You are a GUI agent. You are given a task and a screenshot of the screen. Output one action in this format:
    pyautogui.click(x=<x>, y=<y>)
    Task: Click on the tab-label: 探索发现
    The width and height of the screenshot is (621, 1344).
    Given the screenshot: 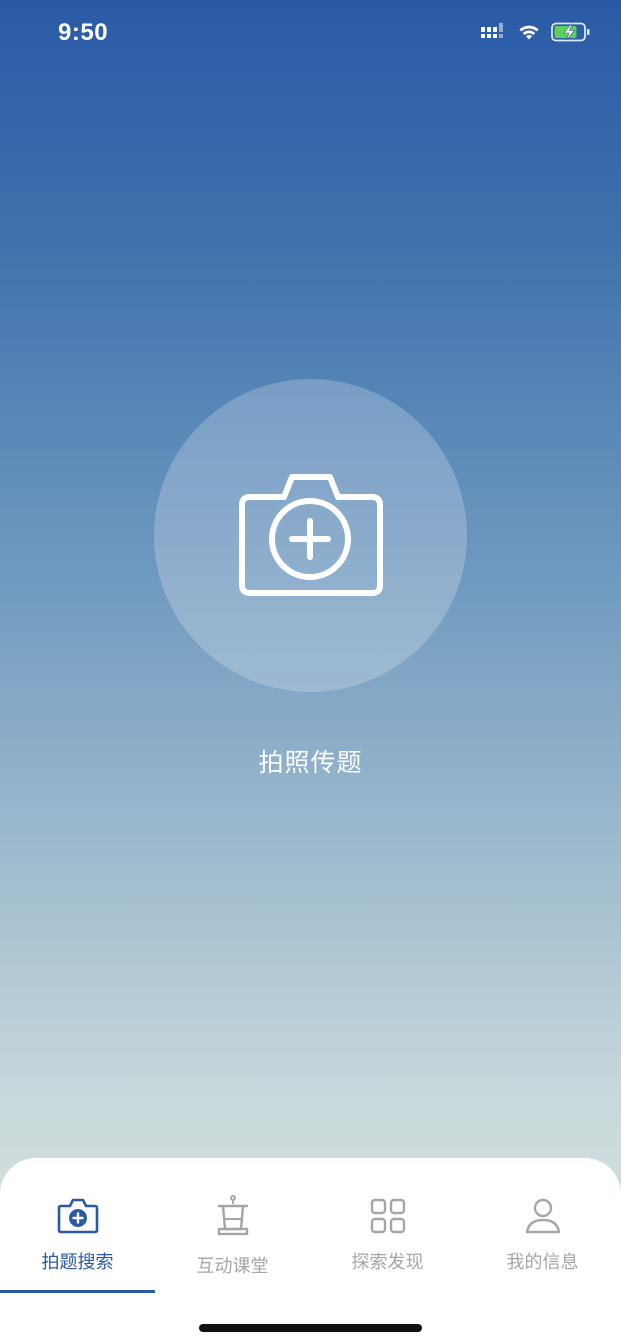 What is the action you would take?
    pyautogui.click(x=387, y=1262)
    